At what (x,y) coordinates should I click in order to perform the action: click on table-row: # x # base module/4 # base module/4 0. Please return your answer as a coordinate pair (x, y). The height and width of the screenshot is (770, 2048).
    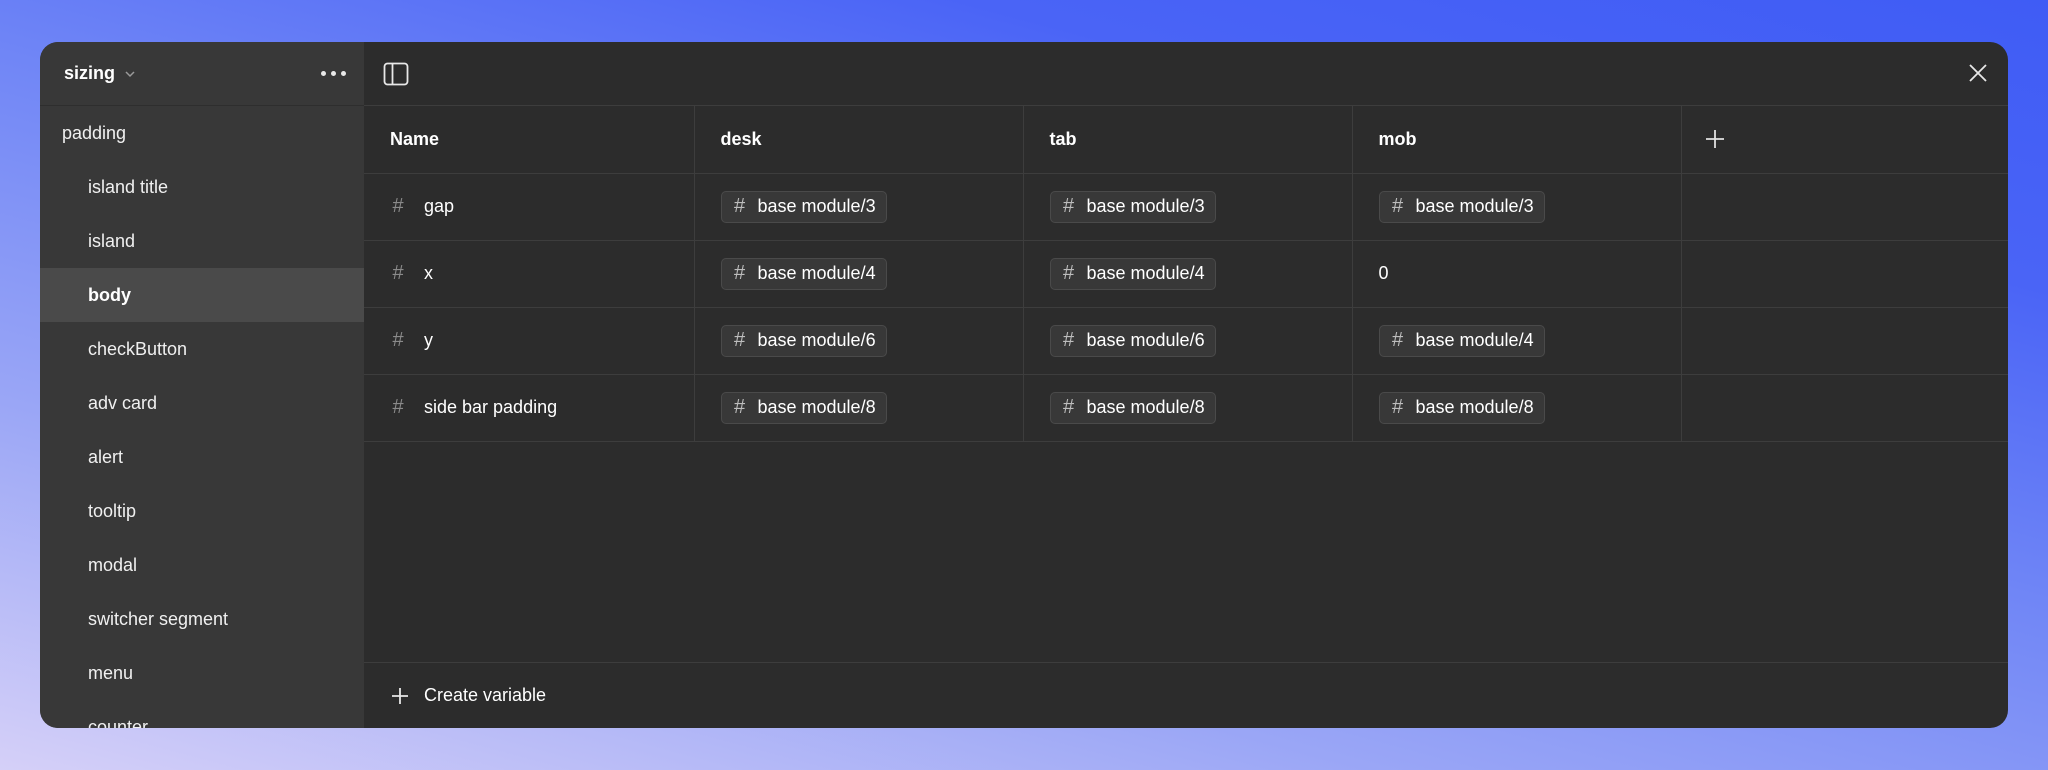
    Looking at the image, I should click on (1186, 274).